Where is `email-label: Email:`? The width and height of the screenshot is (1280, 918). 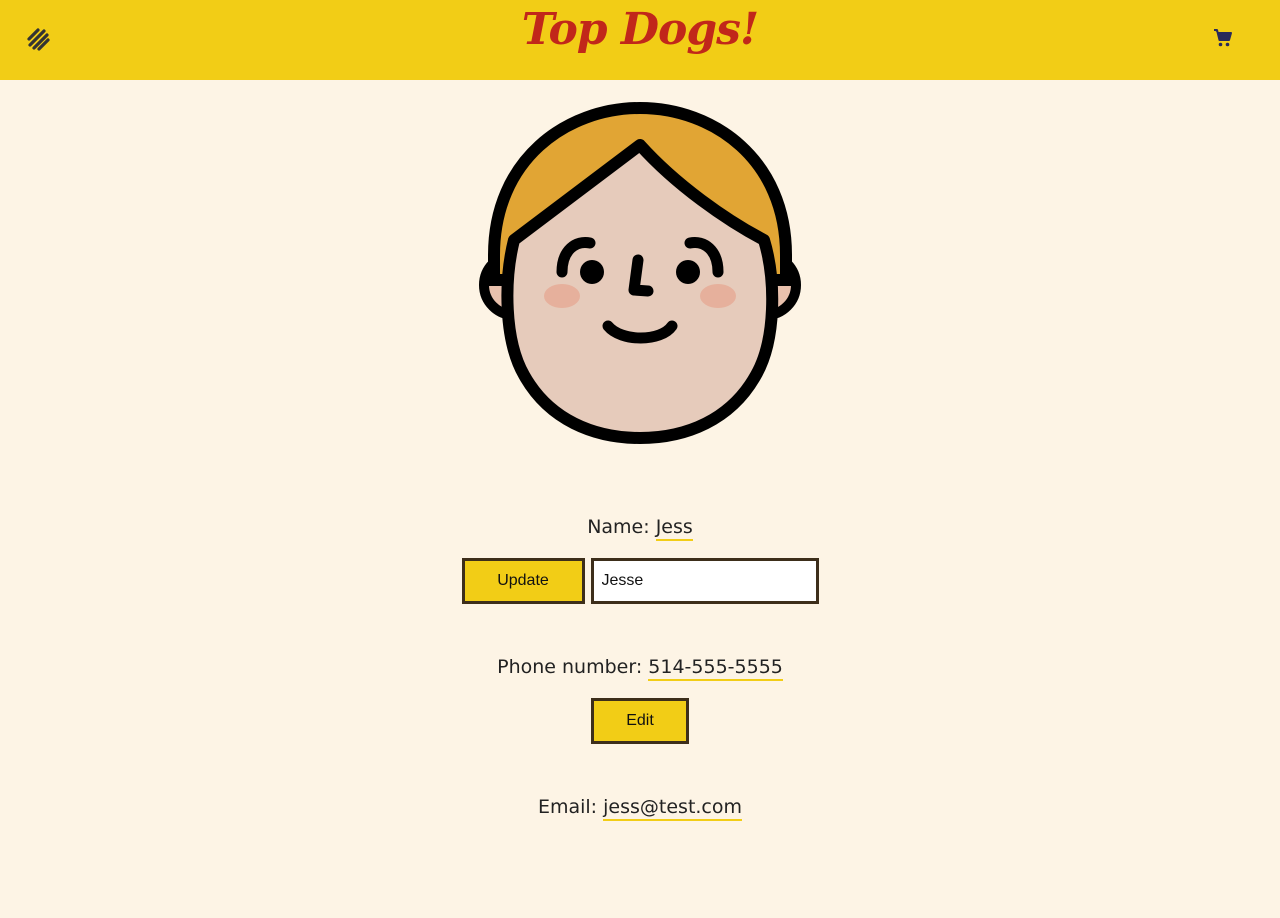
email-label: Email: is located at coordinates (567, 807).